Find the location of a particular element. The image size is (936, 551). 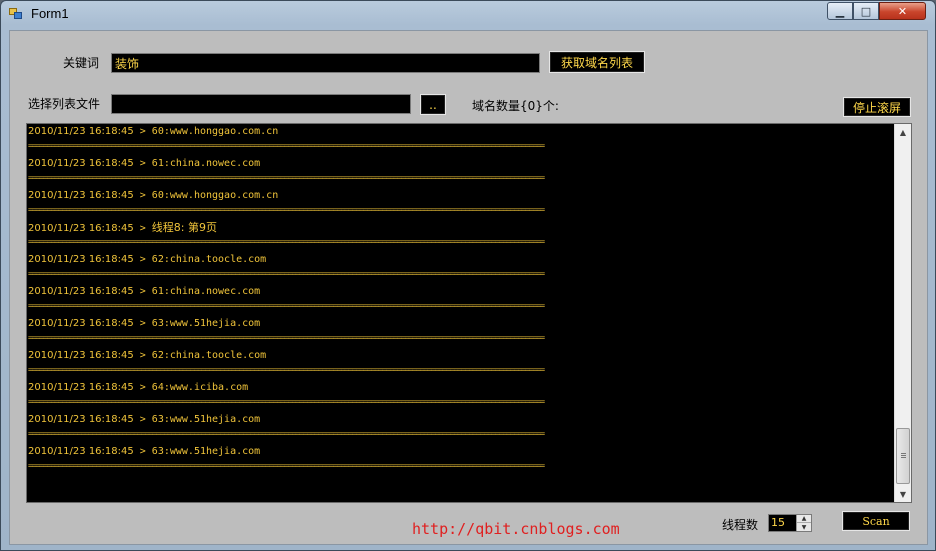

browse-button: .. is located at coordinates (433, 104).